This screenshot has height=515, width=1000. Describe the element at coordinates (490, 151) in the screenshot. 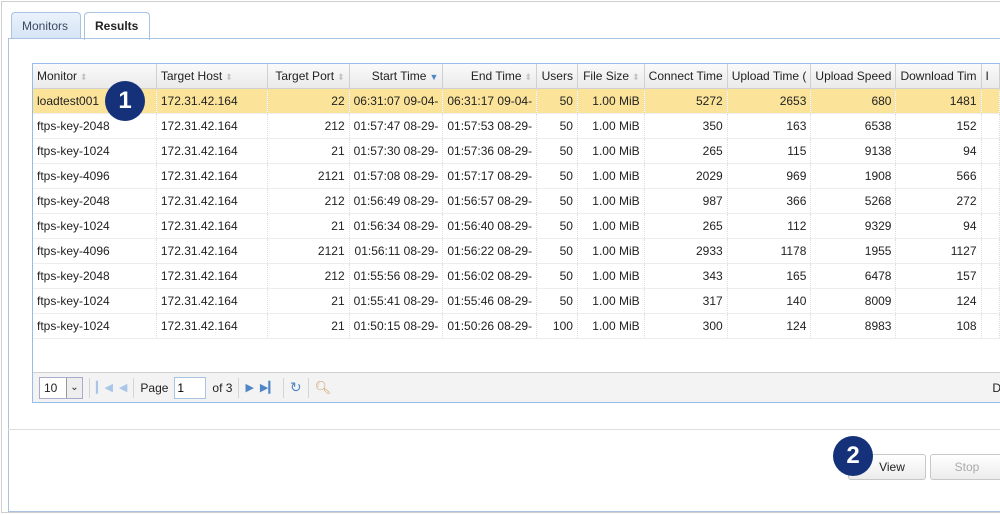

I see `table-cell: 01:57:36 08-29-` at that location.